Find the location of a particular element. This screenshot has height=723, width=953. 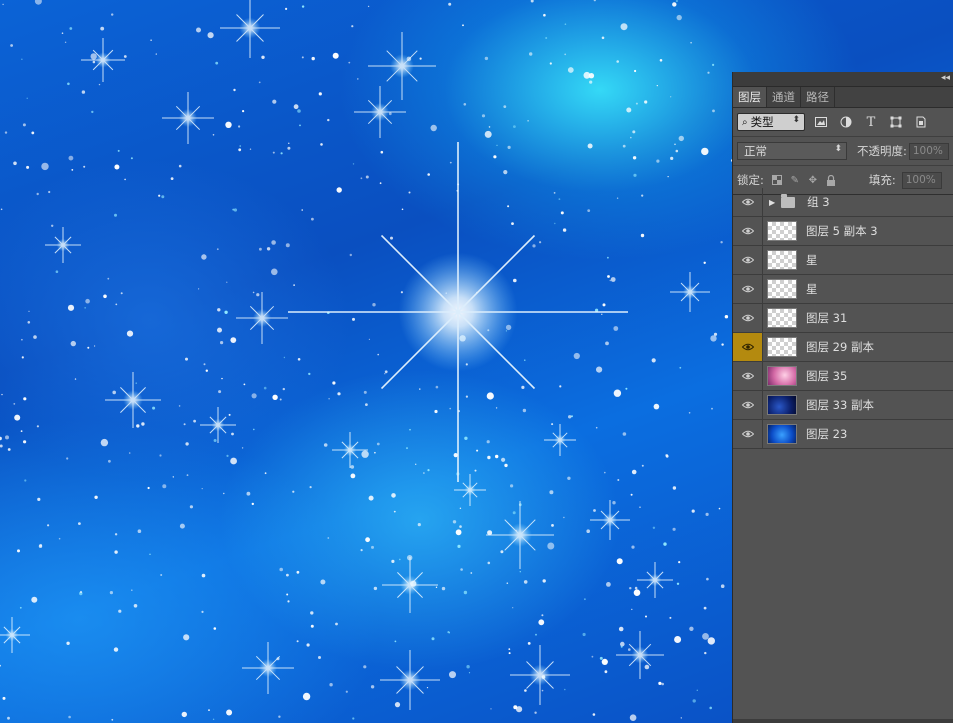

layer-row: 图层 5 副本 3 is located at coordinates (843, 231).